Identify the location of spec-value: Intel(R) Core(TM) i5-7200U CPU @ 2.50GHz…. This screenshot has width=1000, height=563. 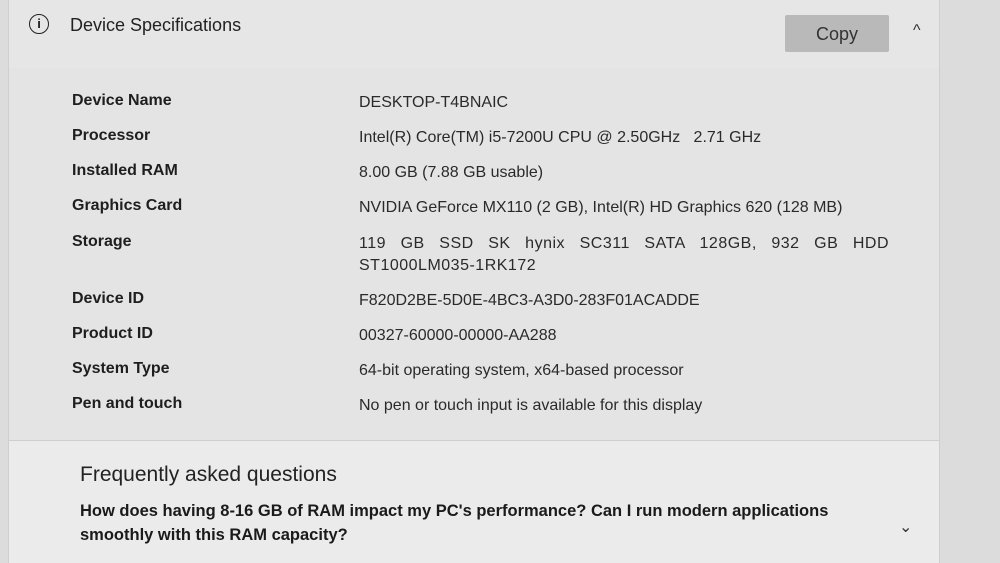
(560, 137).